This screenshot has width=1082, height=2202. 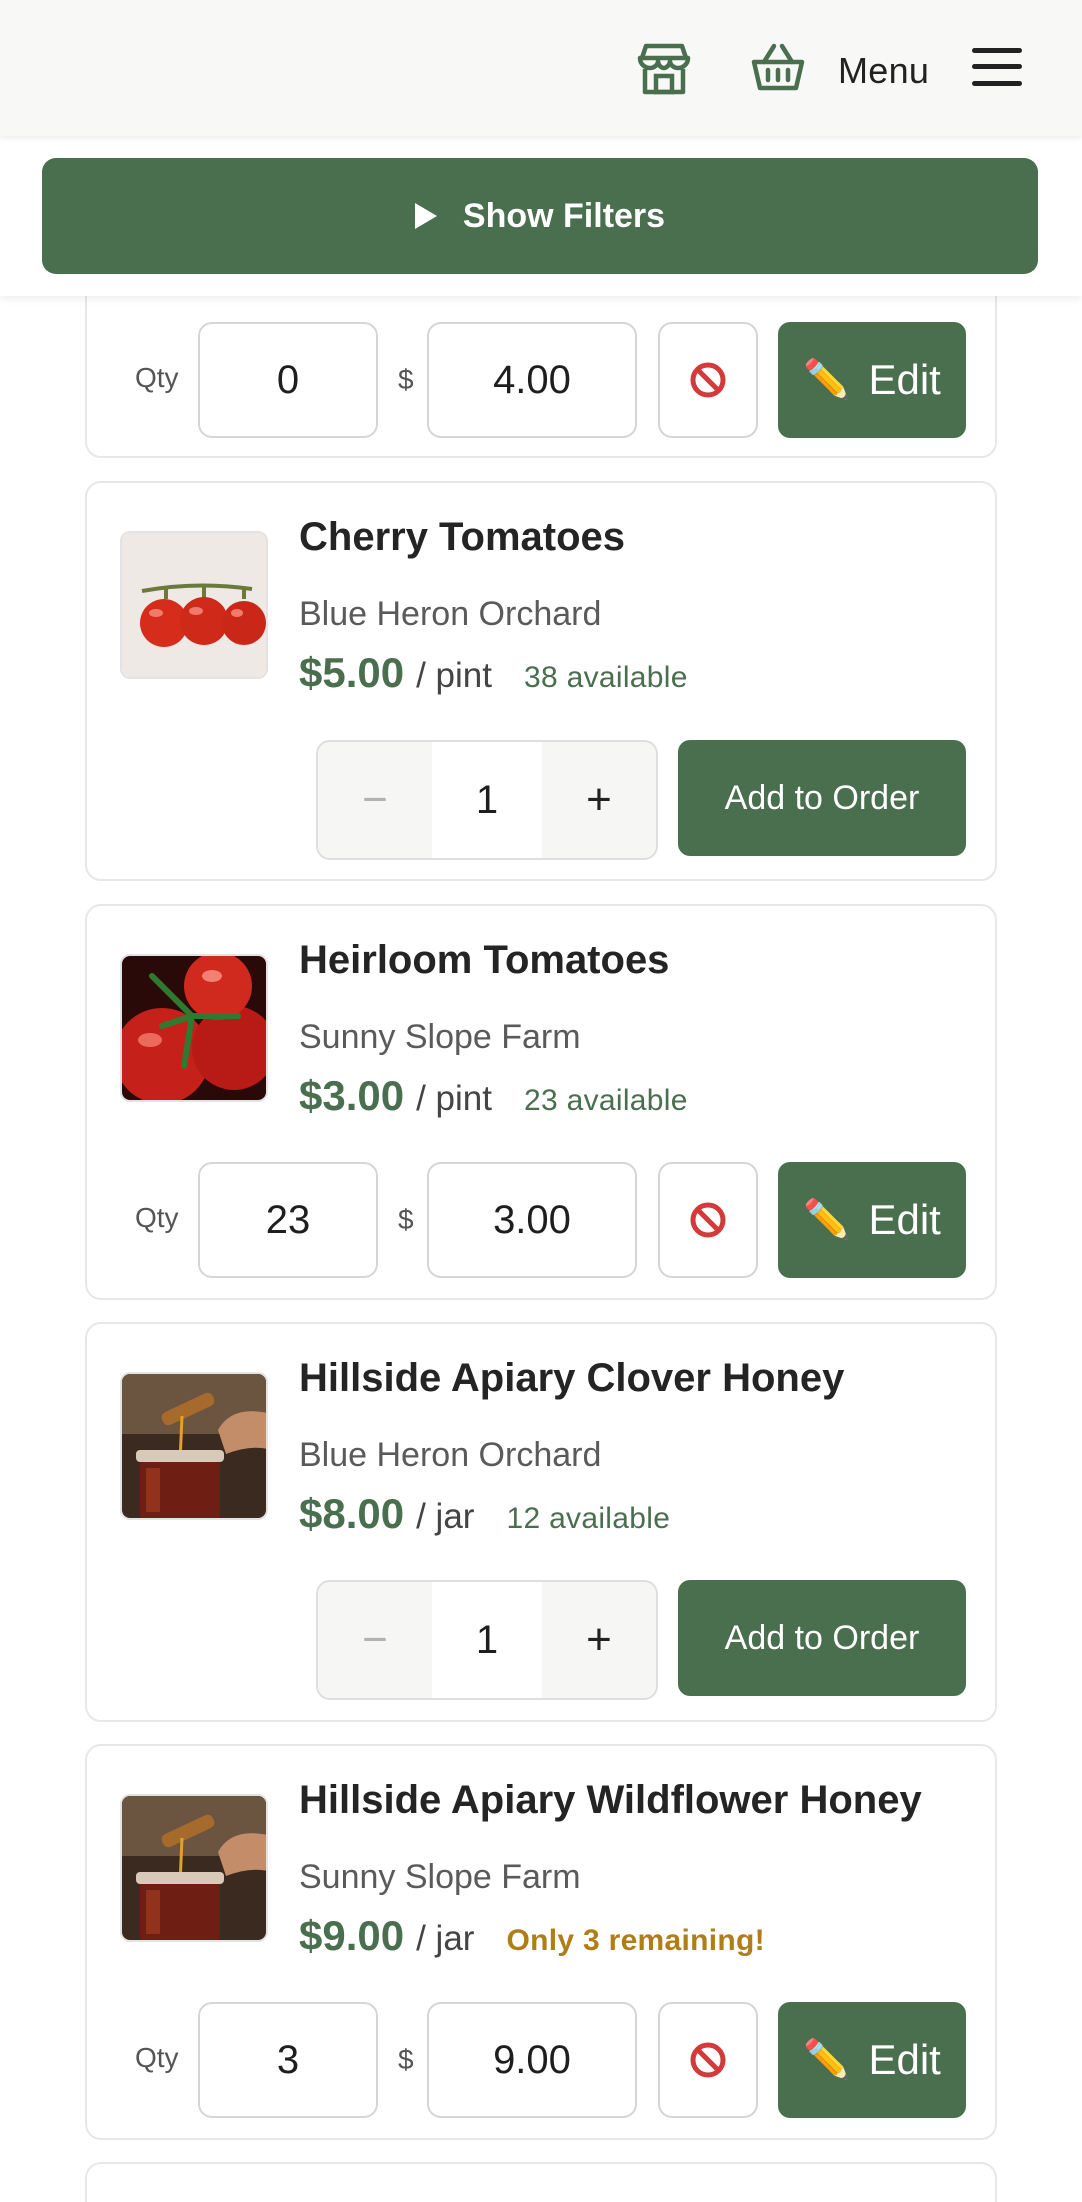 I want to click on order-edit-row: Qty 0 $ 4.00 ✏️ Edit, so click(x=543, y=380).